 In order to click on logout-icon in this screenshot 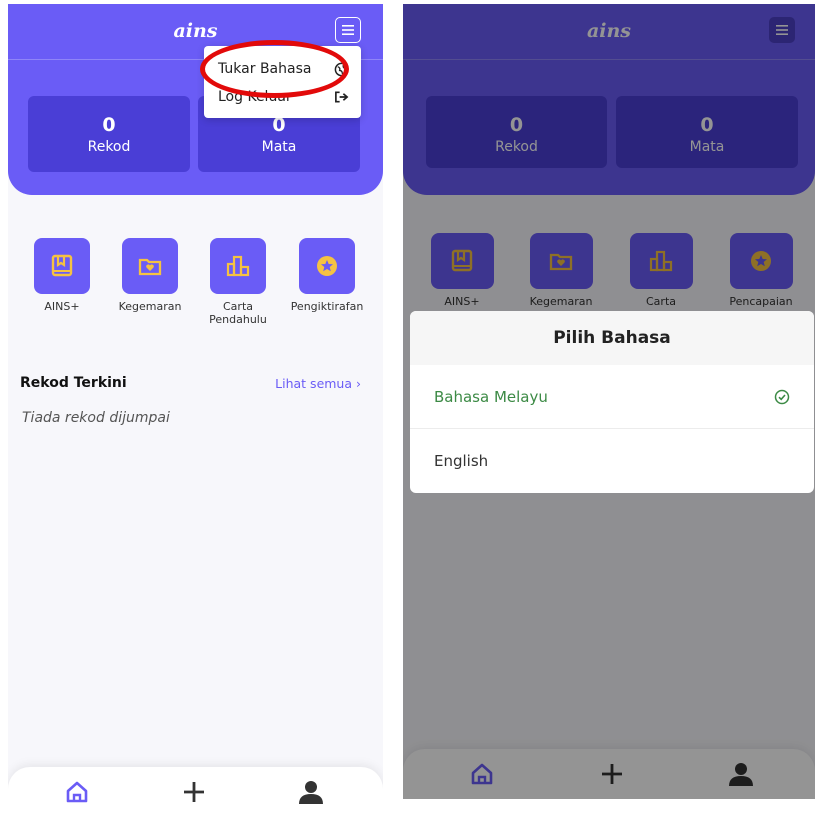, I will do `click(342, 97)`.